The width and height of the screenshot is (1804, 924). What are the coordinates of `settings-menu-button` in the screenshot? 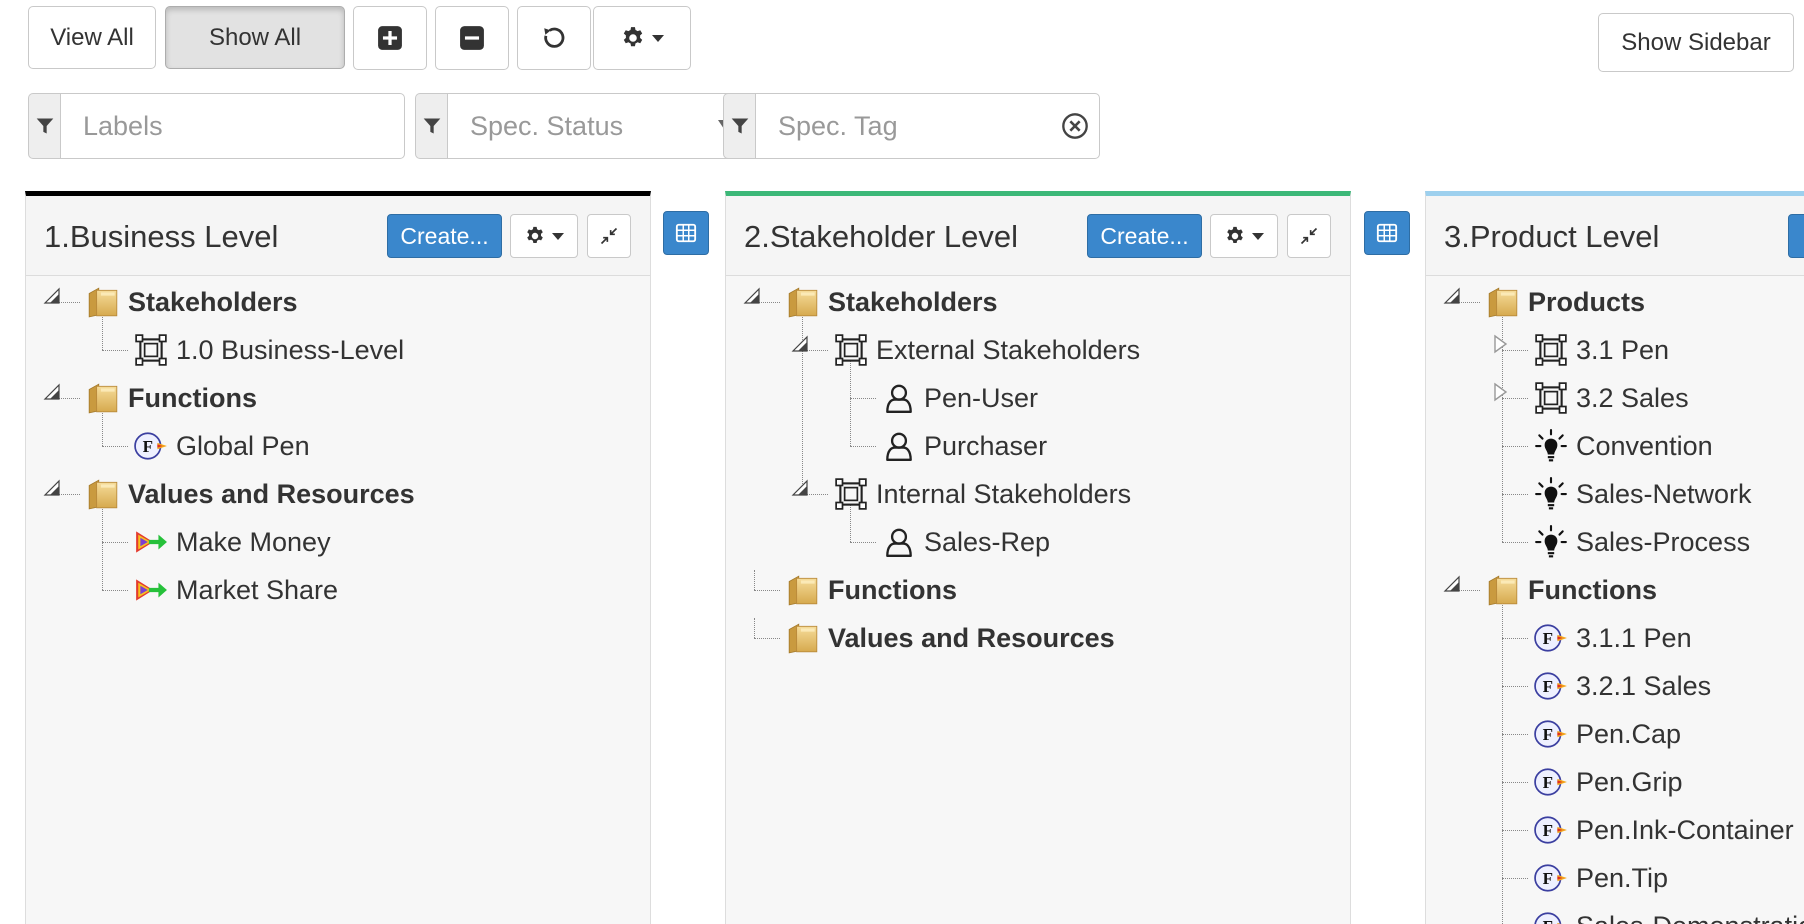 It's located at (642, 38).